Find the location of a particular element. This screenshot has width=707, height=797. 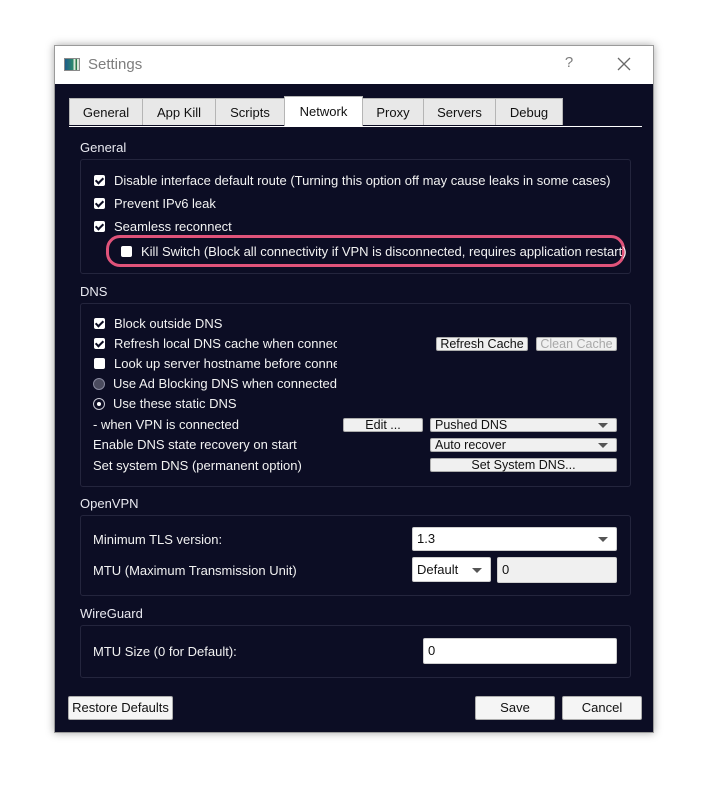

close-button is located at coordinates (624, 64).